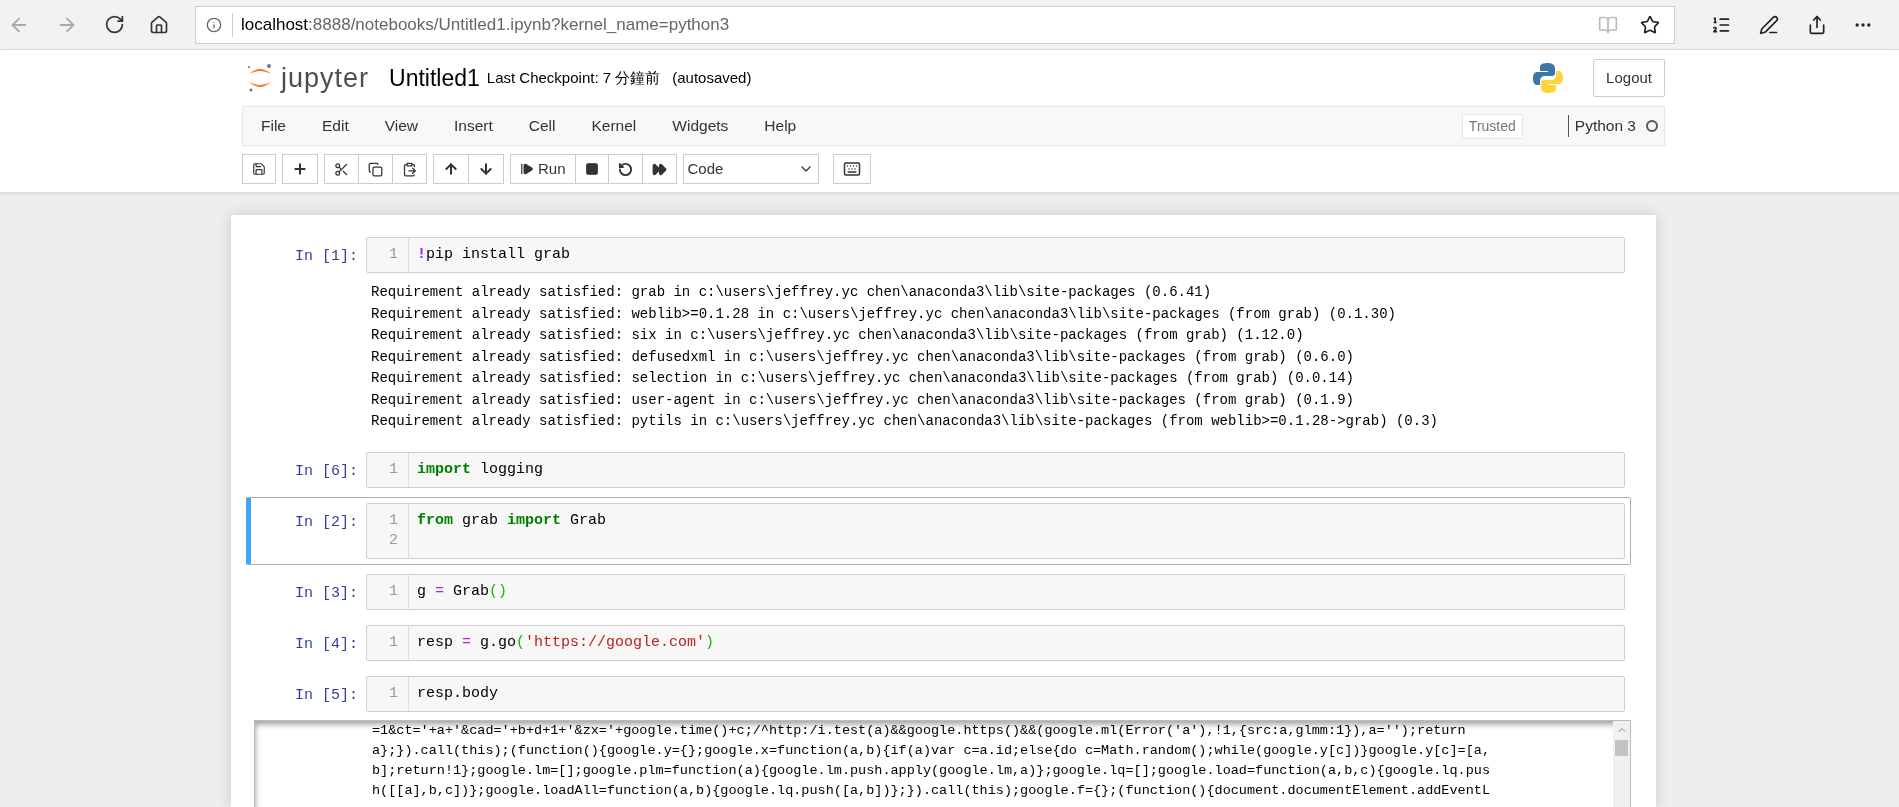  Describe the element at coordinates (480, 469) in the screenshot. I see `code-line: import logging` at that location.